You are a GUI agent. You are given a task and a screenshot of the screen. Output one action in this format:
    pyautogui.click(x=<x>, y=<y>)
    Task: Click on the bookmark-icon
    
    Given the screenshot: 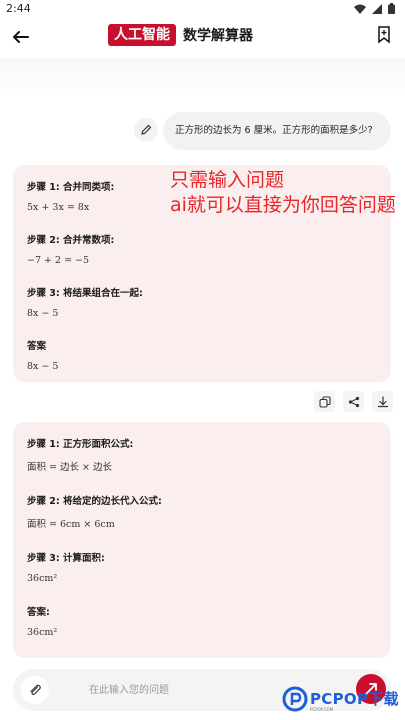 What is the action you would take?
    pyautogui.click(x=384, y=35)
    